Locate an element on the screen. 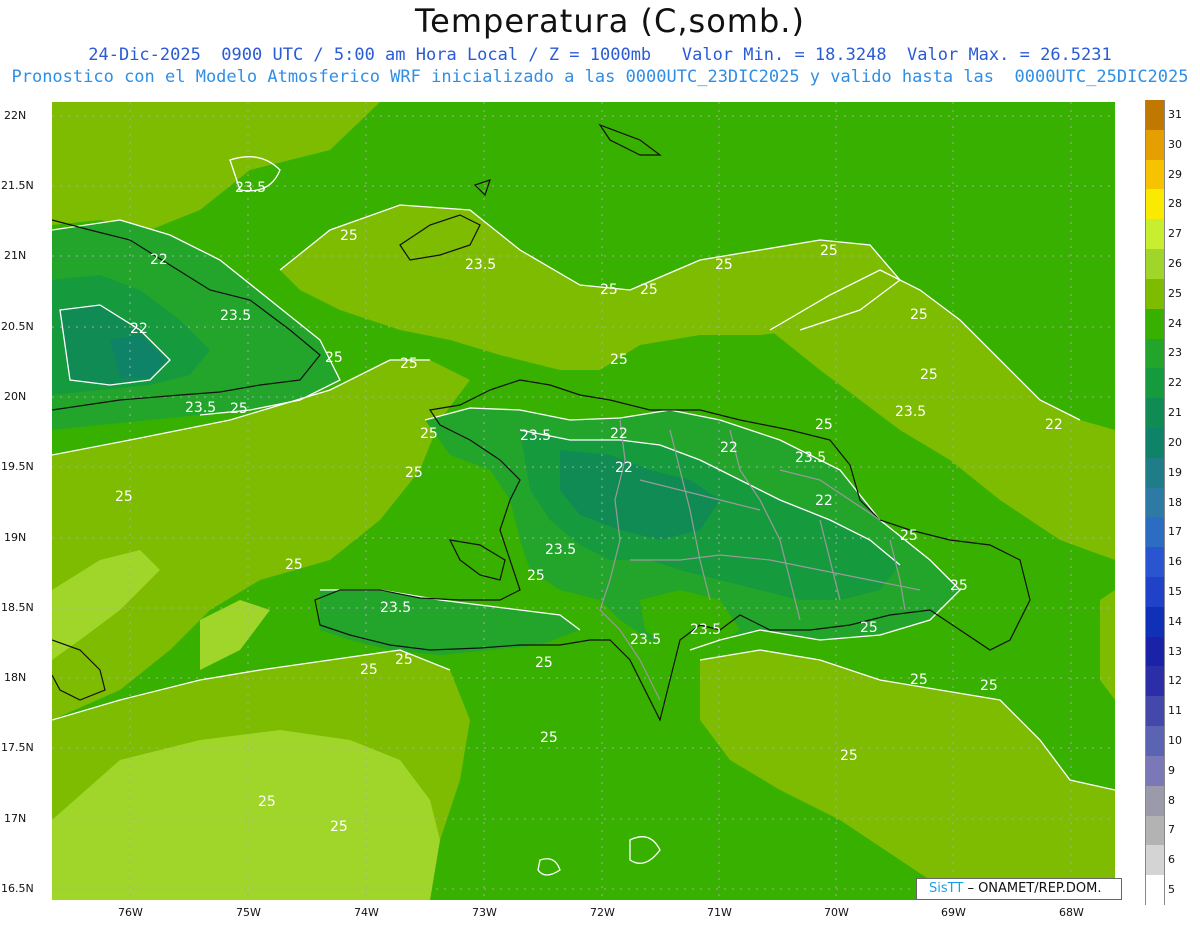  colorbar-label: 5 is located at coordinates (1171, 890).